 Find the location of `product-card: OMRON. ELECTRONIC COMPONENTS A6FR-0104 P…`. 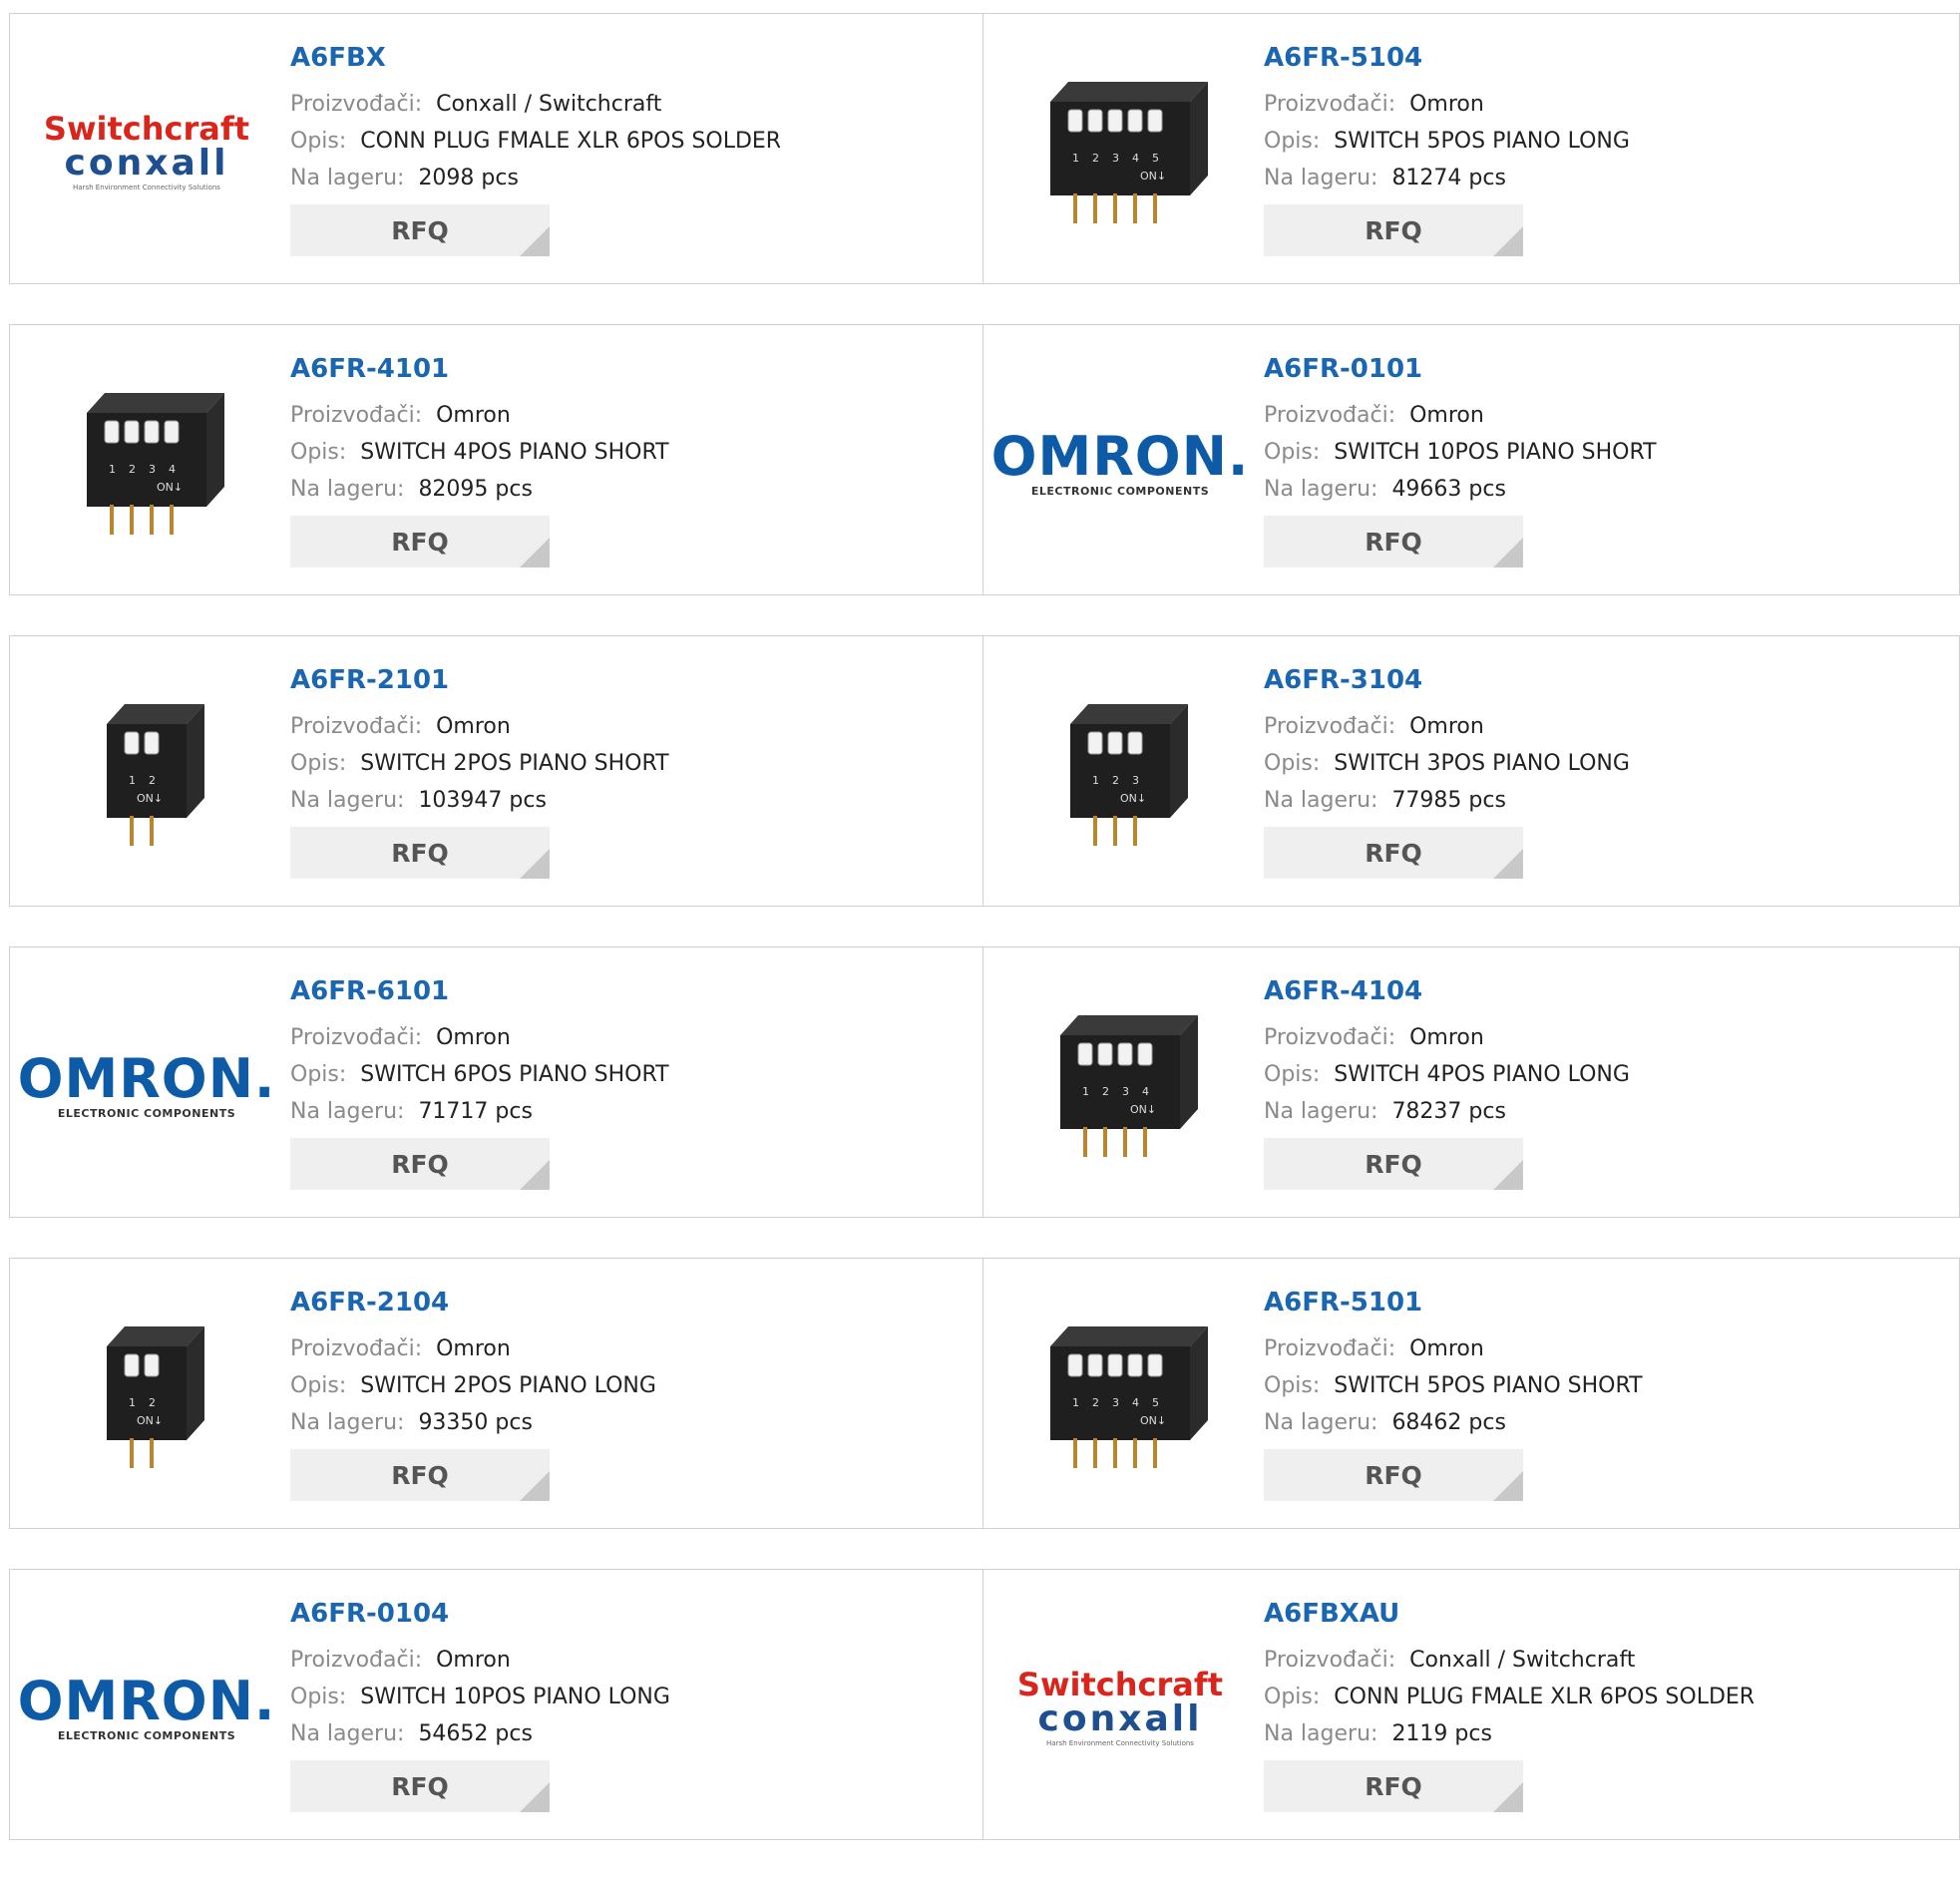

product-card: OMRON. ELECTRONIC COMPONENTS A6FR-0104 P… is located at coordinates (496, 1704).